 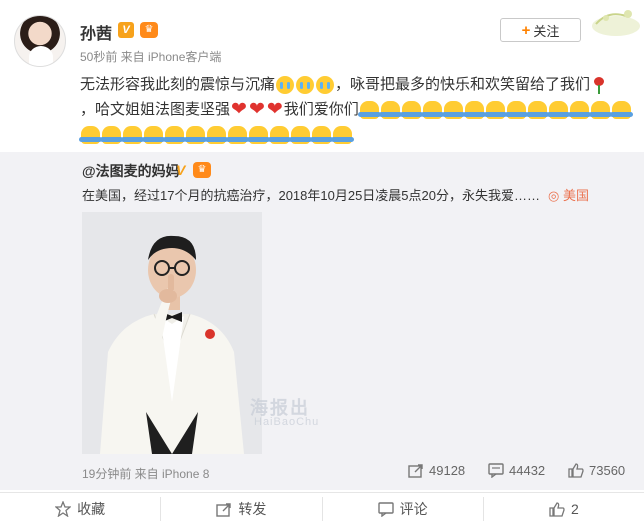 What do you see at coordinates (40, 41) in the screenshot?
I see `avatar` at bounding box center [40, 41].